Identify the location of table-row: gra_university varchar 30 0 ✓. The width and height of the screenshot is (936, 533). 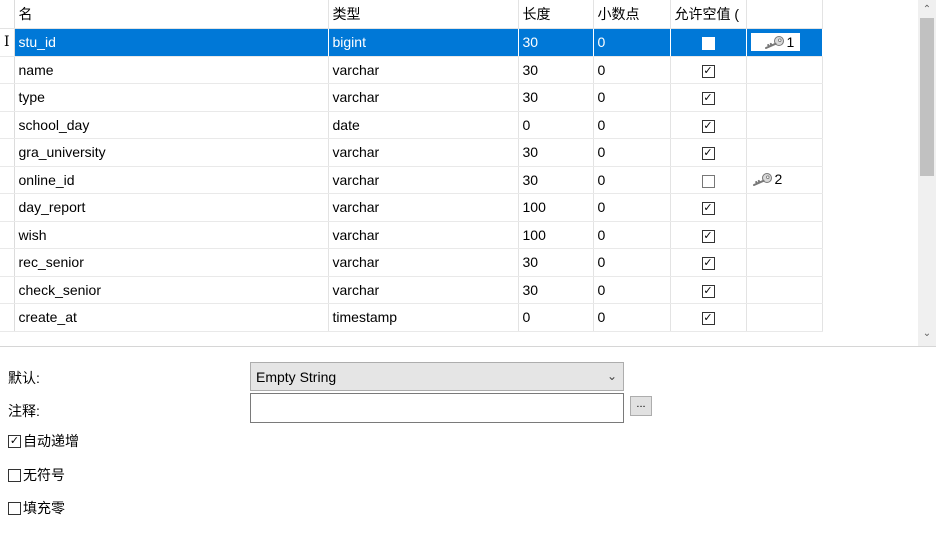
(411, 152).